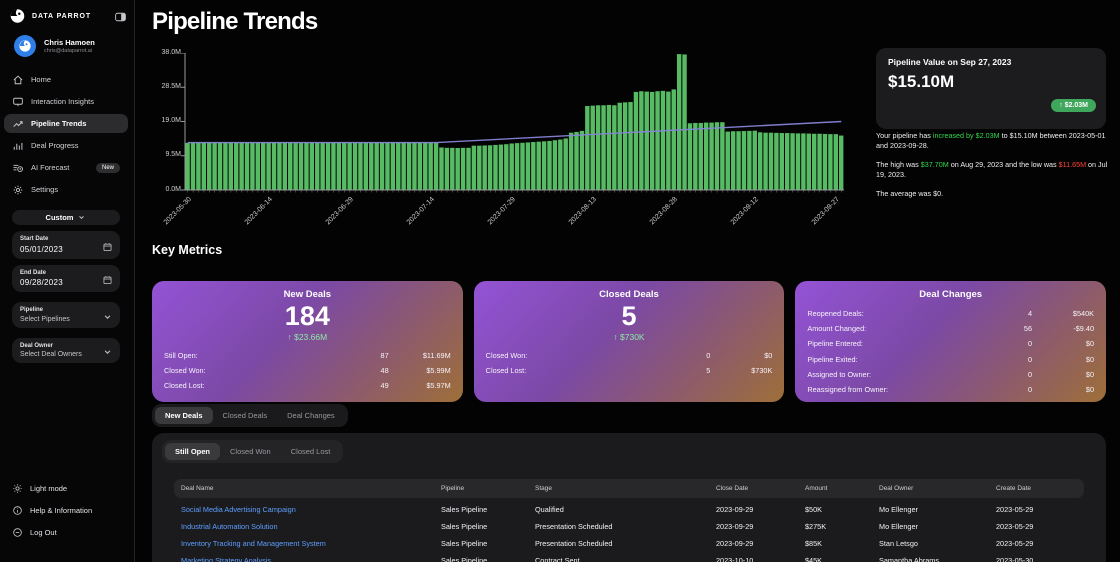  I want to click on page-title: Pipeline Trends, so click(235, 21).